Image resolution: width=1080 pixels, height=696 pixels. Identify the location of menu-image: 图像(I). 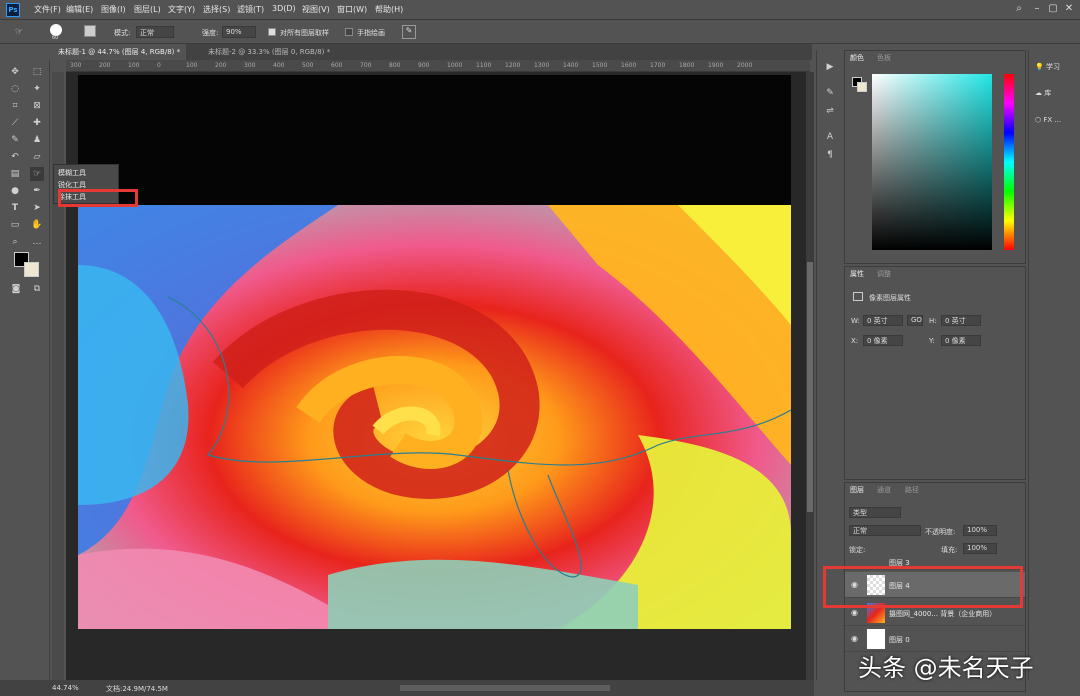
(113, 9).